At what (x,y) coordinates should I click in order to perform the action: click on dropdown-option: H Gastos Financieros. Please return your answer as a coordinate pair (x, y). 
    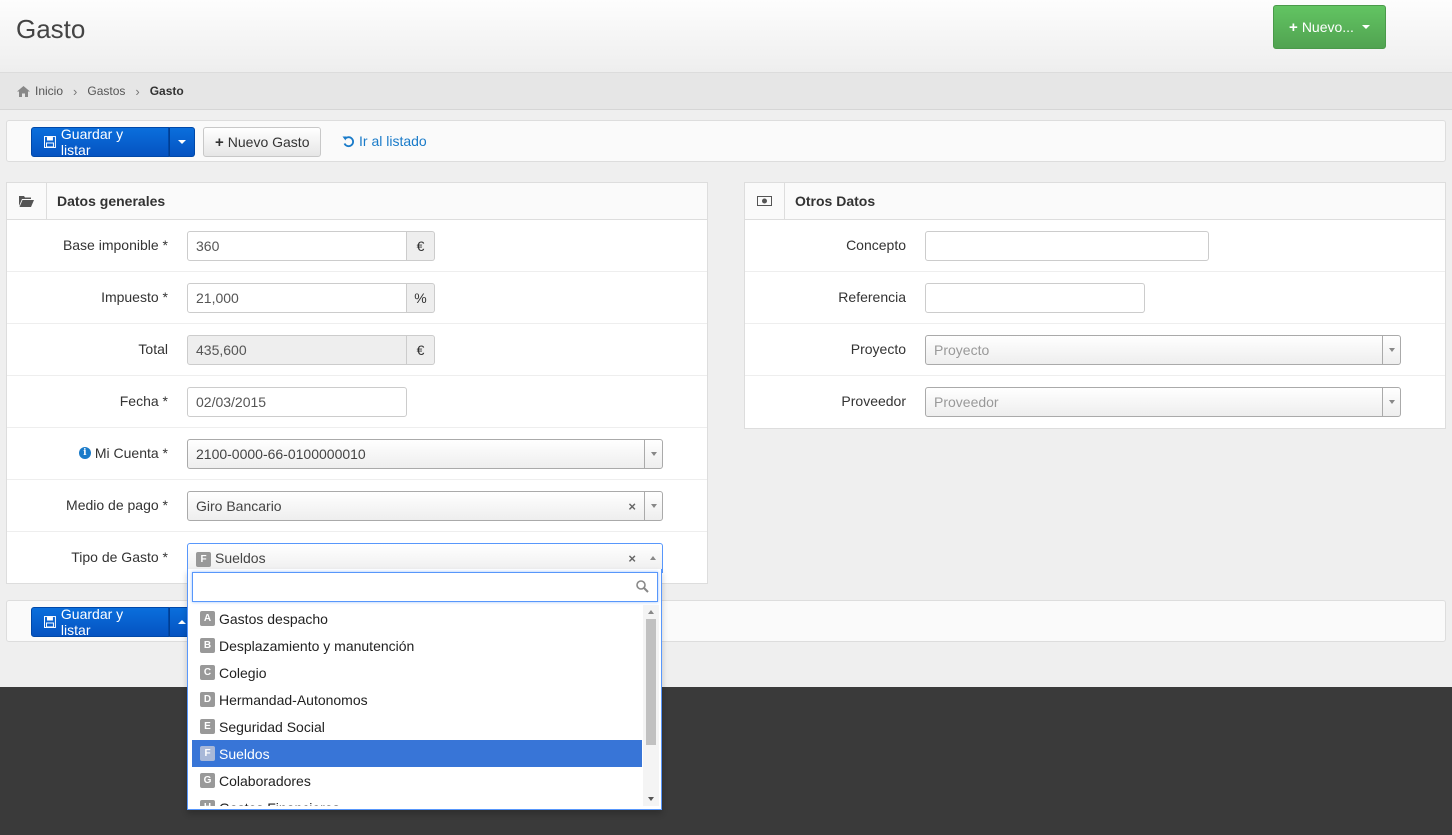
    Looking at the image, I should click on (417, 800).